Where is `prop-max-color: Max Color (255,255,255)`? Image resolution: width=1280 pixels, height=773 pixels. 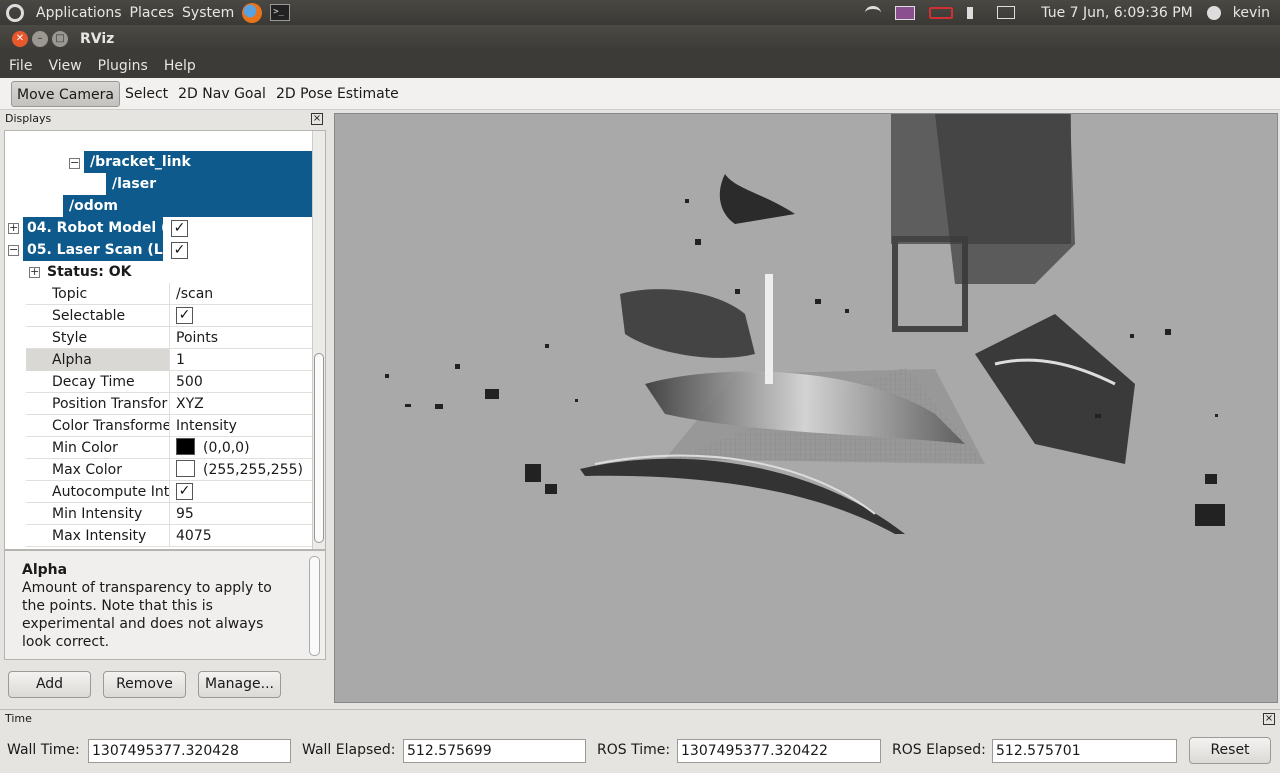 prop-max-color: Max Color (255,255,255) is located at coordinates (171, 470).